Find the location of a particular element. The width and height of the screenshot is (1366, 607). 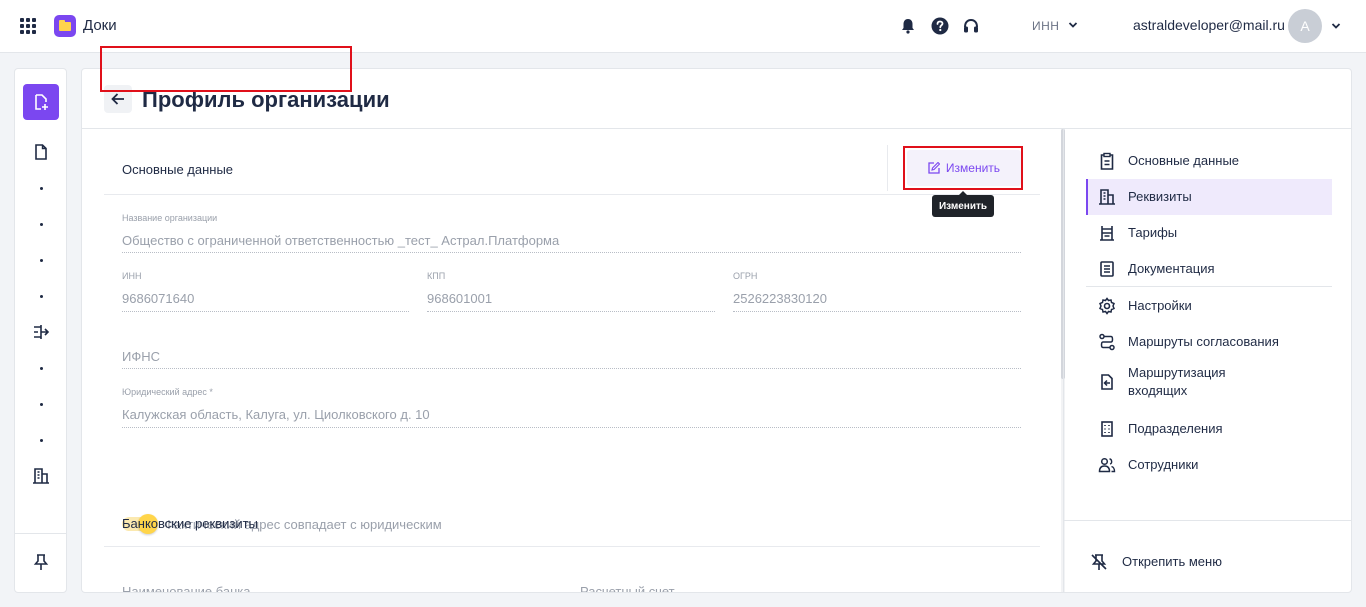

nav-item-settings: Настройки is located at coordinates (1209, 306).